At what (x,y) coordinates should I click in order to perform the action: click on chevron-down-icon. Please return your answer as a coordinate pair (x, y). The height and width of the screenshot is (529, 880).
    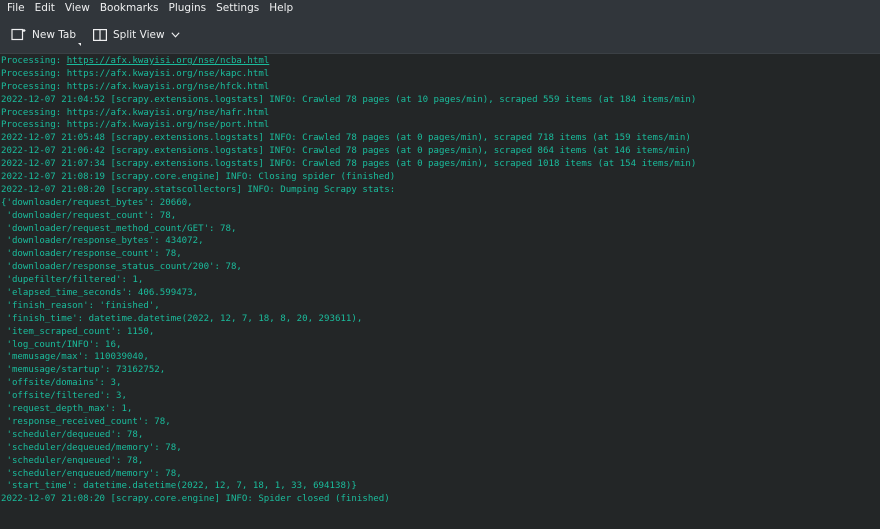
    Looking at the image, I should click on (175, 34).